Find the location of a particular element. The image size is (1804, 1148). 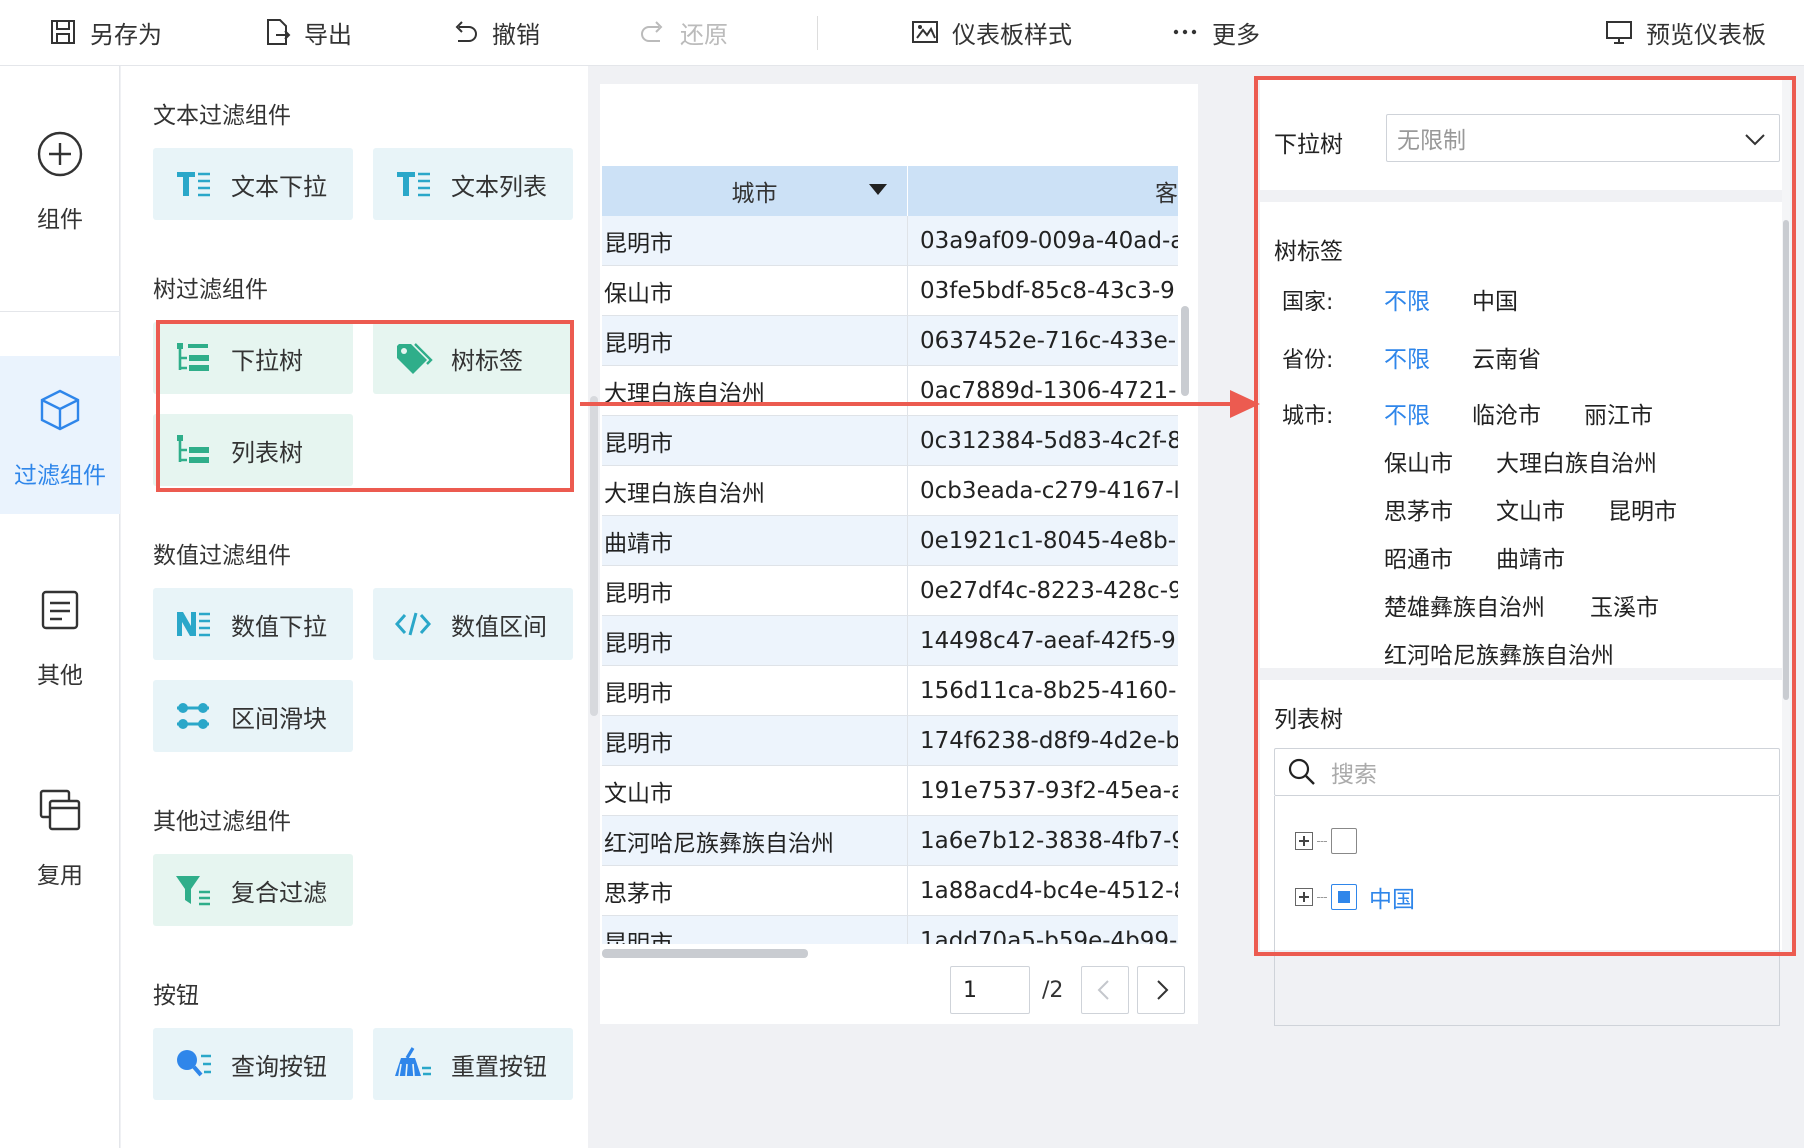

toolbar-separator is located at coordinates (817, 33).